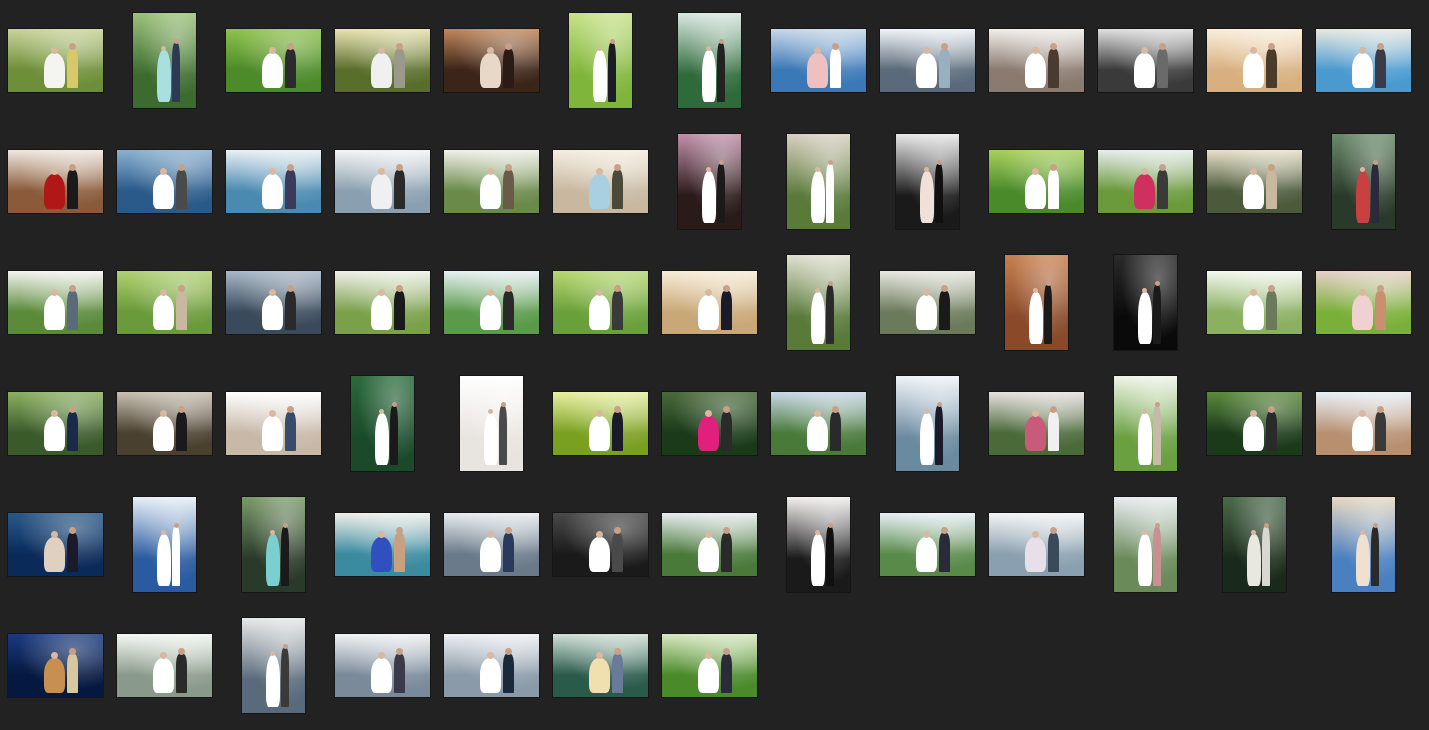 This screenshot has width=1429, height=730. I want to click on photo-kiss, so click(818, 544).